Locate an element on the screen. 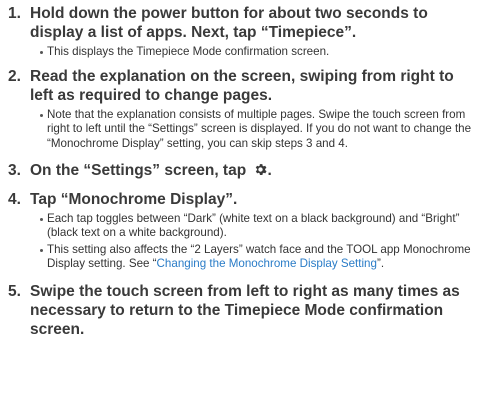  step-3: 3. On the “Settings” screen, tap . is located at coordinates (244, 170).